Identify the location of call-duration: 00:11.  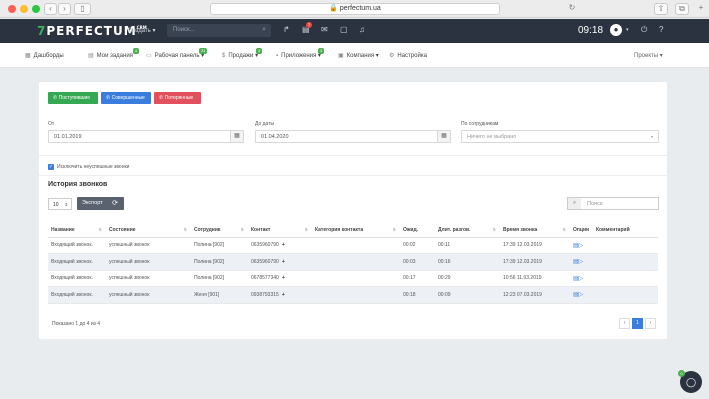
(467, 245).